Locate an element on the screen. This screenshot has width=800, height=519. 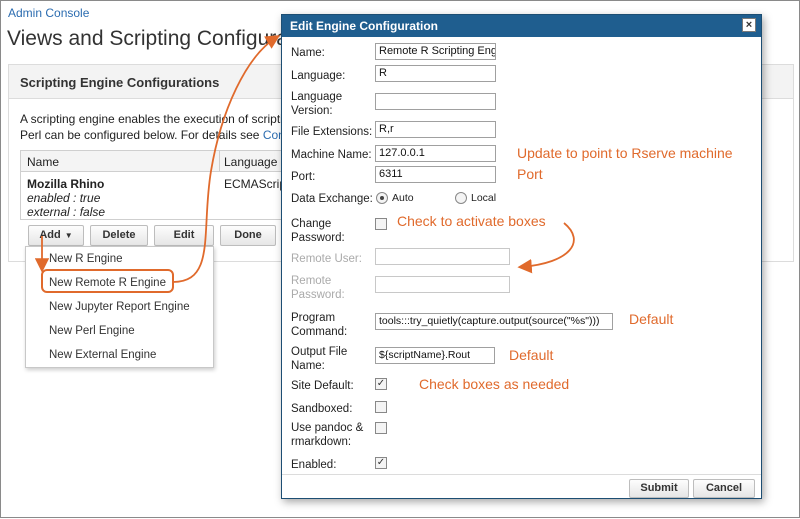
language-version-label-line2: Version: is located at coordinates (312, 111).